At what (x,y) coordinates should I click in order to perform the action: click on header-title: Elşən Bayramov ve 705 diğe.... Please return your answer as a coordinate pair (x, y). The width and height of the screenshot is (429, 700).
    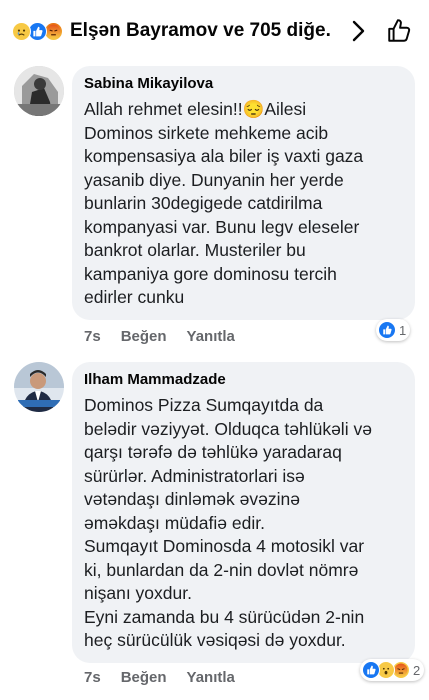
    Looking at the image, I should click on (201, 31).